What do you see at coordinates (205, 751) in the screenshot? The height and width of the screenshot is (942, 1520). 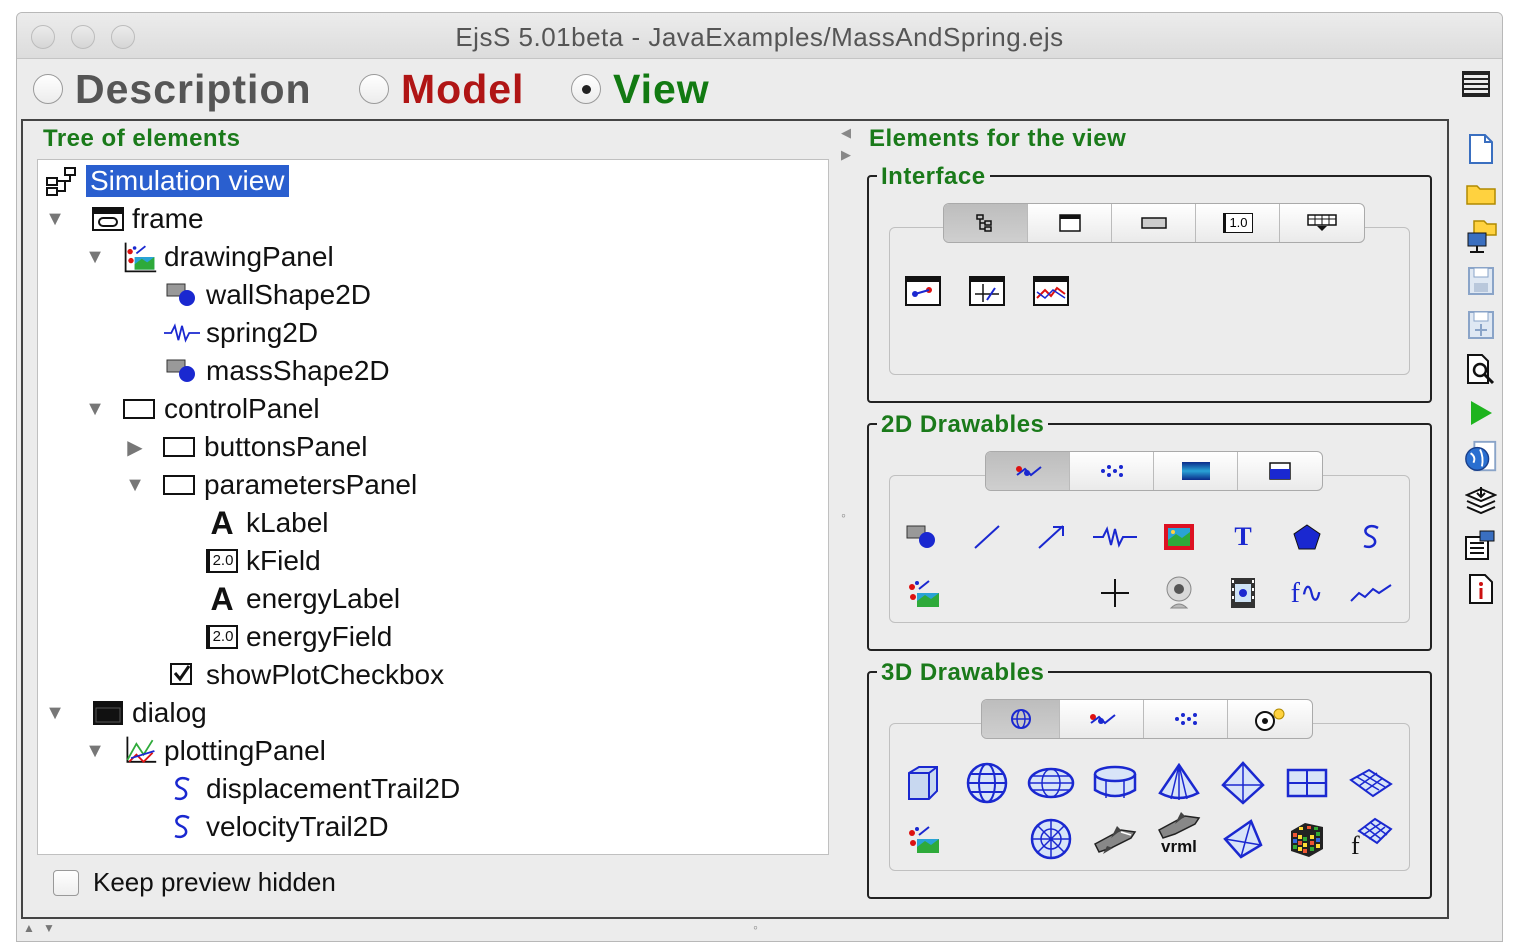 I see `tree-item-plottingpanel: ▼ plottingPanel` at bounding box center [205, 751].